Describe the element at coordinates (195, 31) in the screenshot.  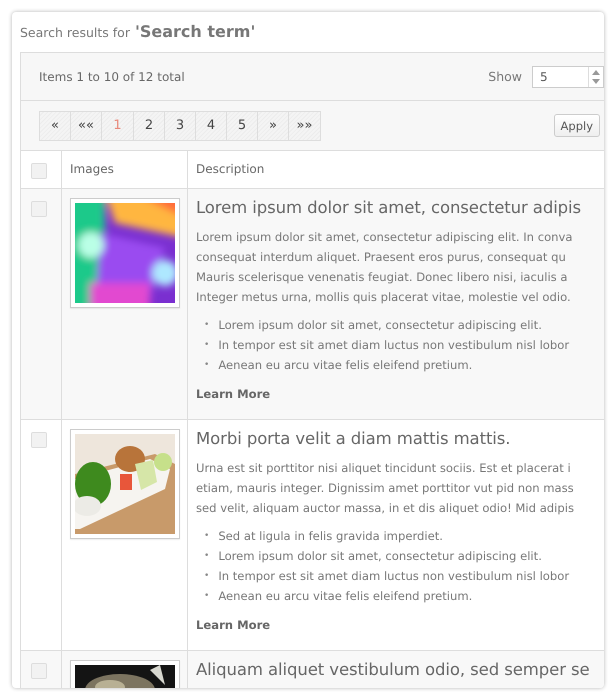
I see `search-term: 'Search term'` at that location.